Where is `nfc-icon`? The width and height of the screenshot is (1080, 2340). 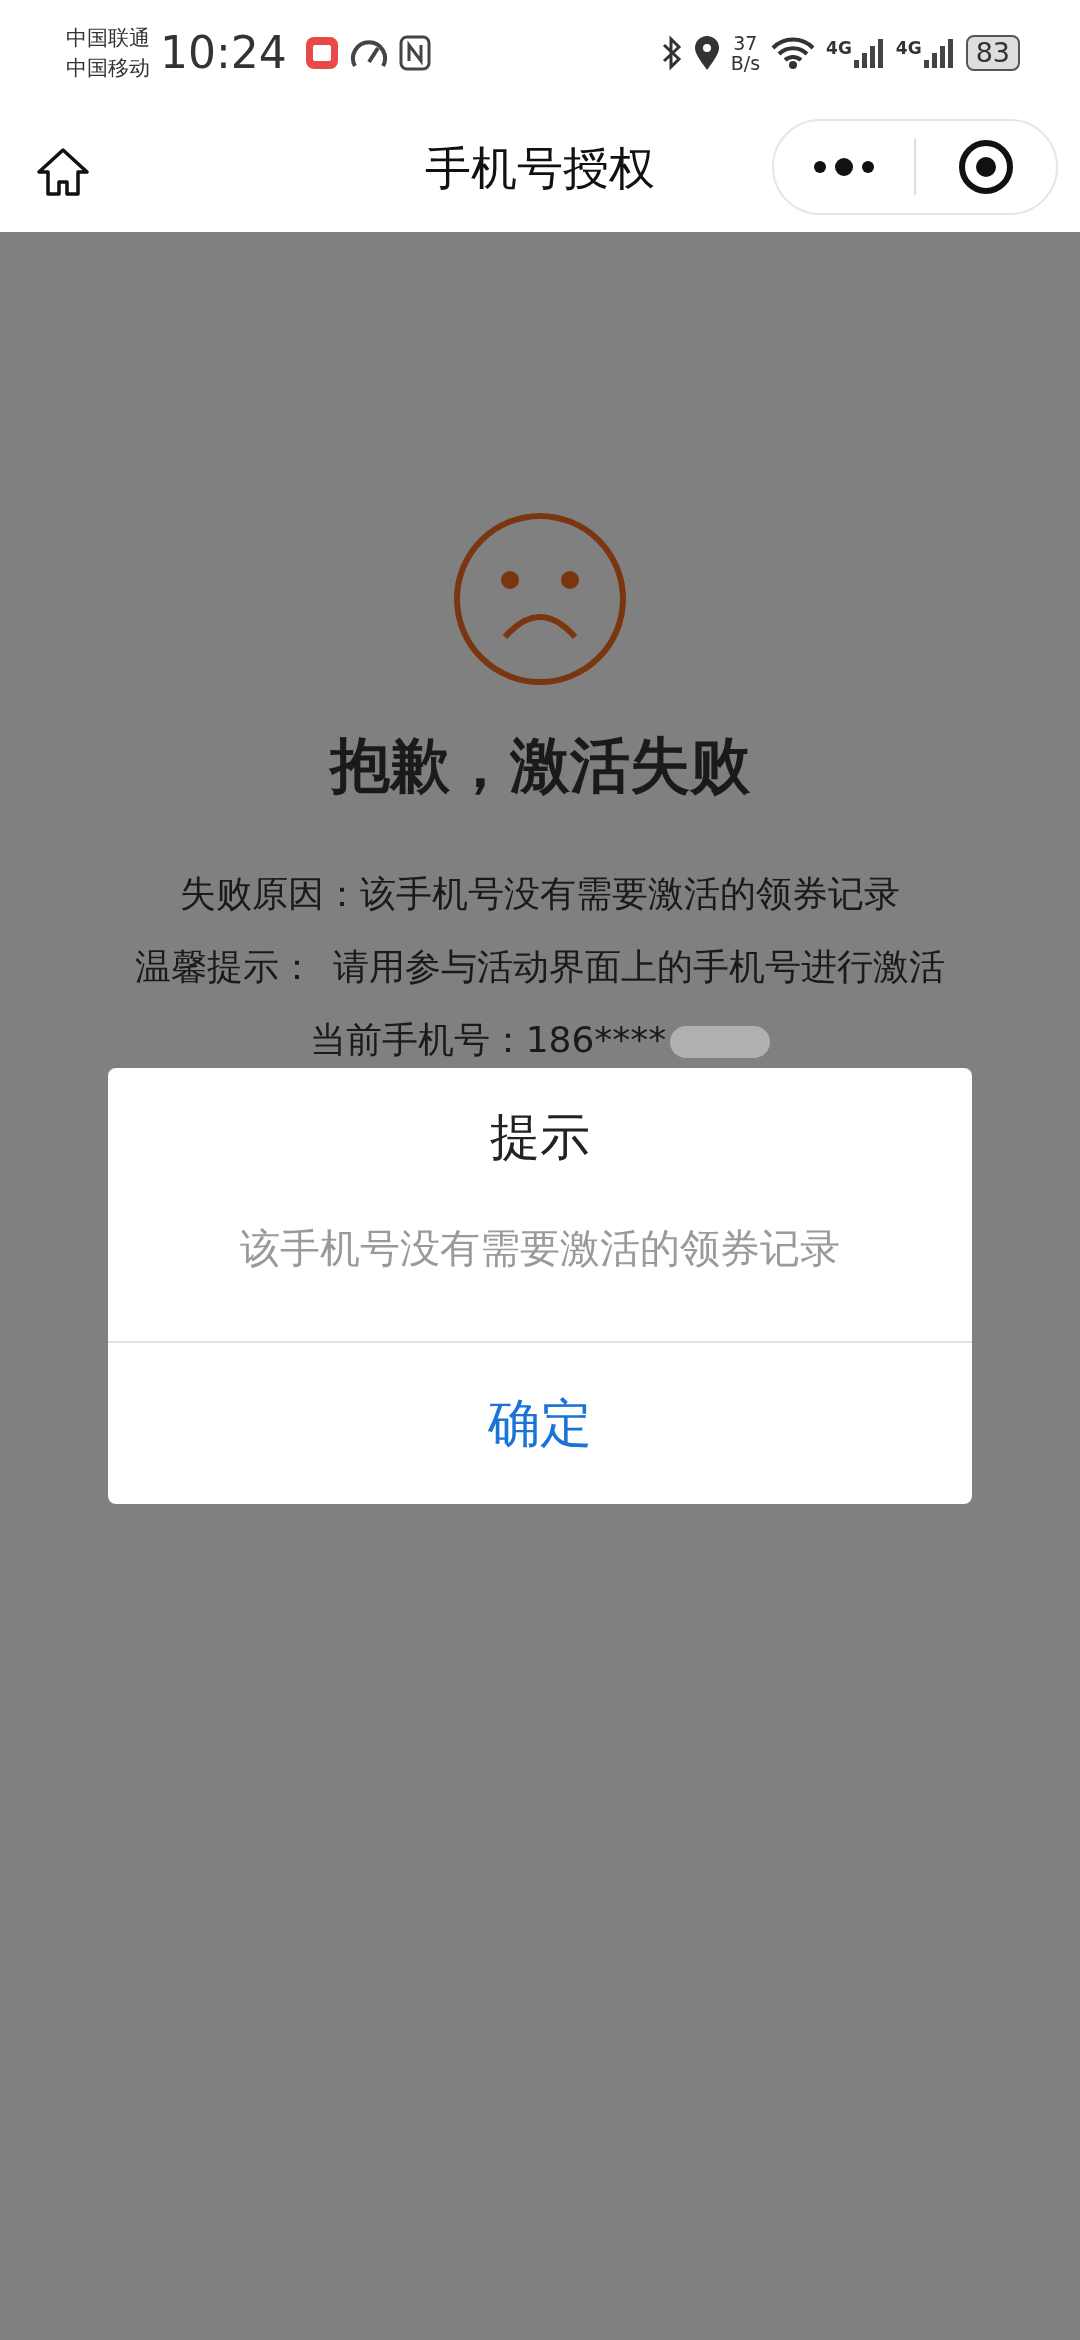 nfc-icon is located at coordinates (414, 52).